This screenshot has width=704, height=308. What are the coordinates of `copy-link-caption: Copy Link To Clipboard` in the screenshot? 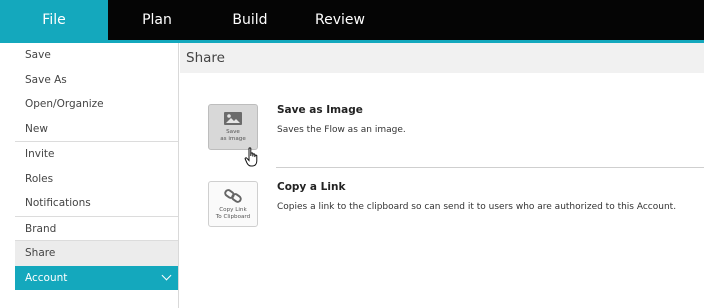 It's located at (233, 213).